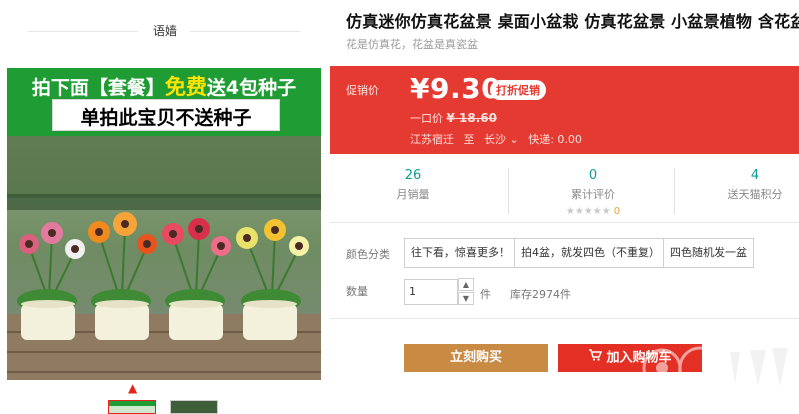 The width and height of the screenshot is (799, 414). Describe the element at coordinates (564, 222) in the screenshot. I see `stats-divider-bottom` at that location.